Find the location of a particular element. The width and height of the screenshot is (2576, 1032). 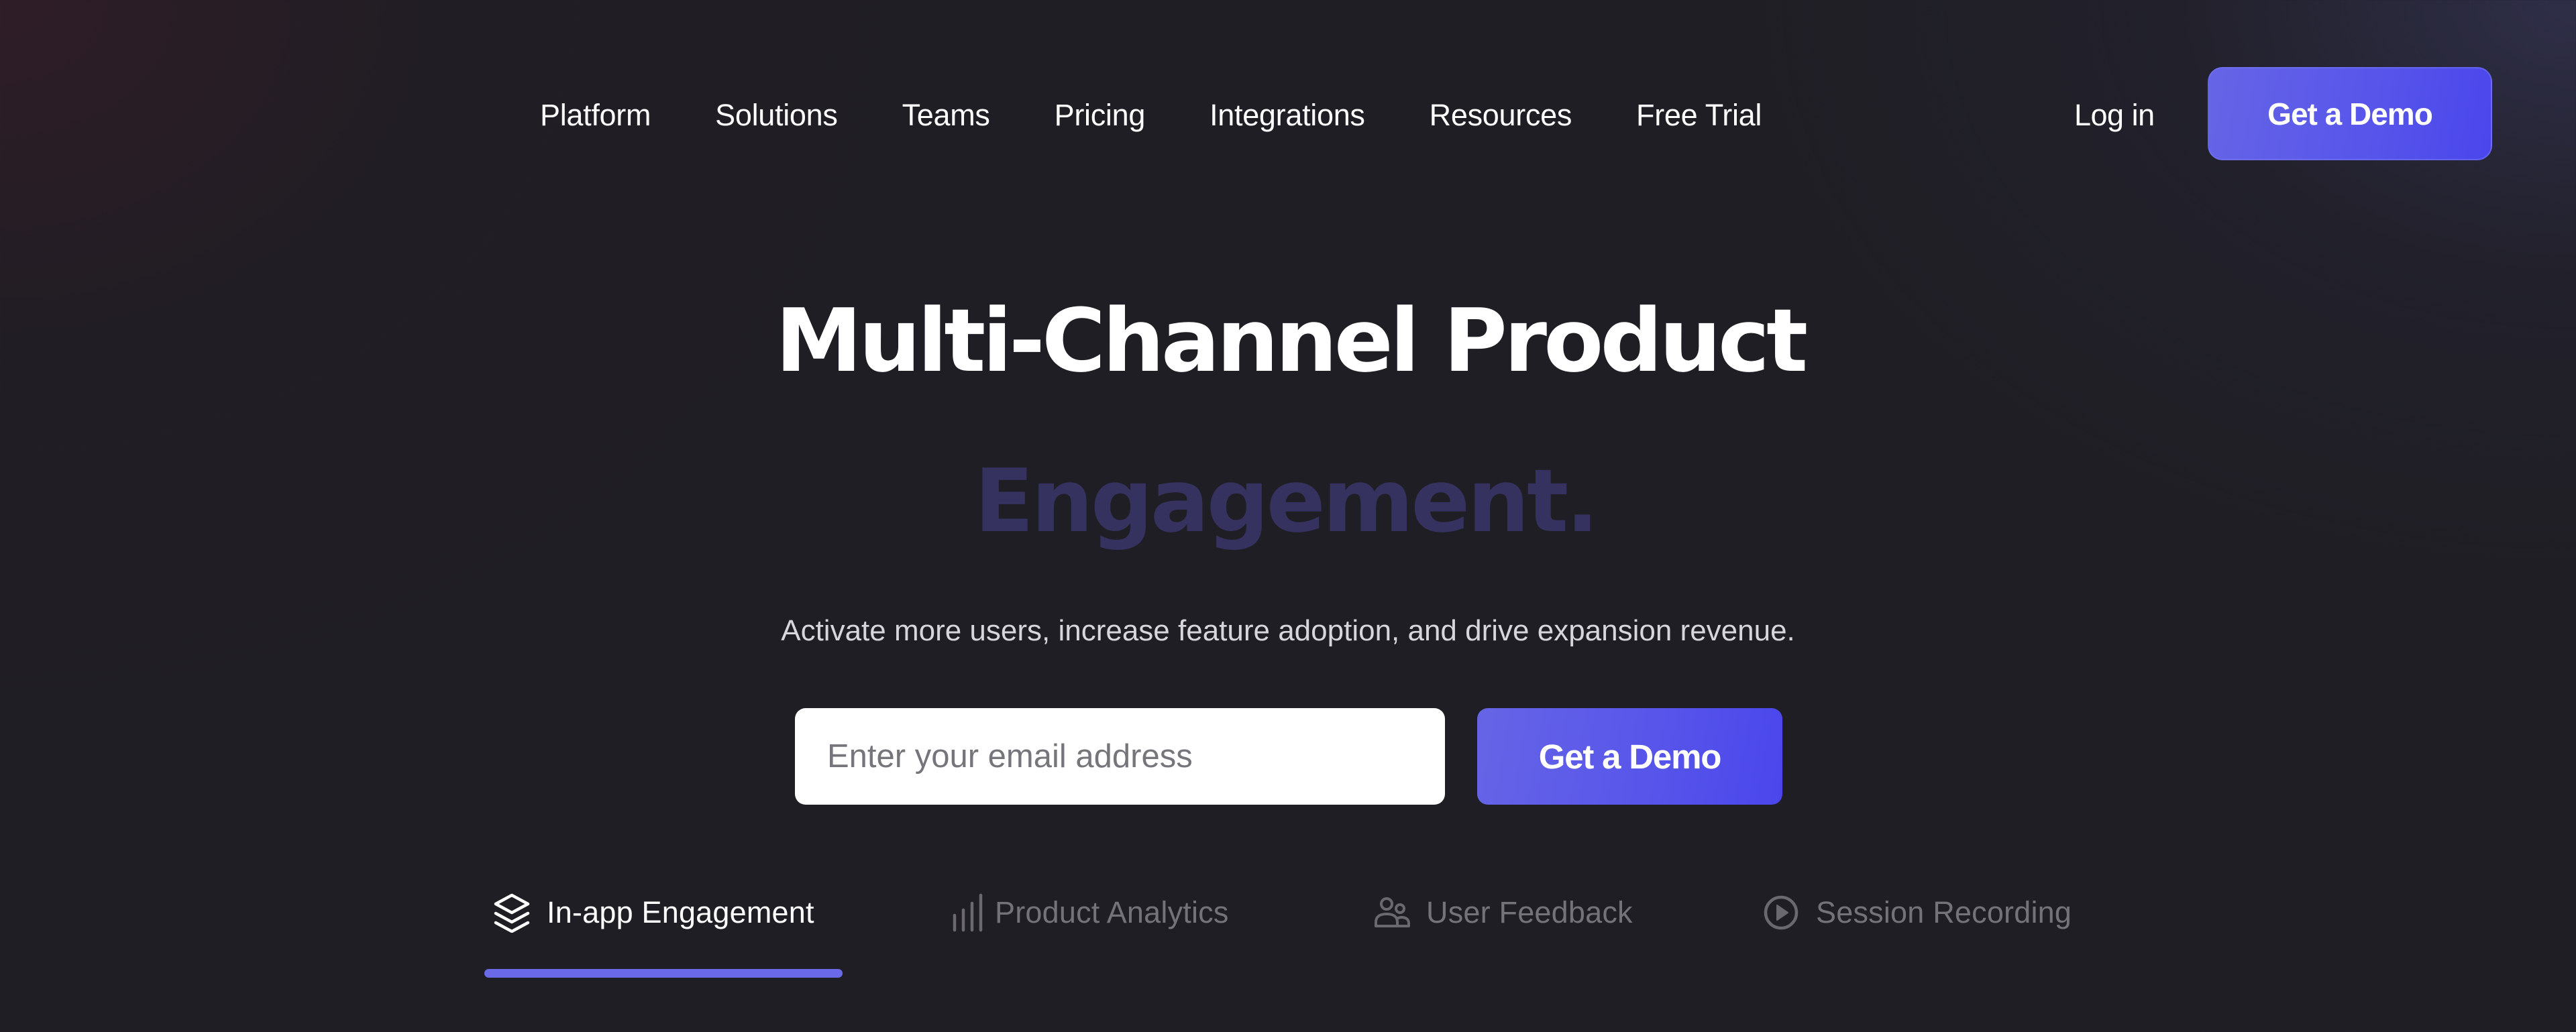

nav-link-teams: Teams is located at coordinates (946, 115).